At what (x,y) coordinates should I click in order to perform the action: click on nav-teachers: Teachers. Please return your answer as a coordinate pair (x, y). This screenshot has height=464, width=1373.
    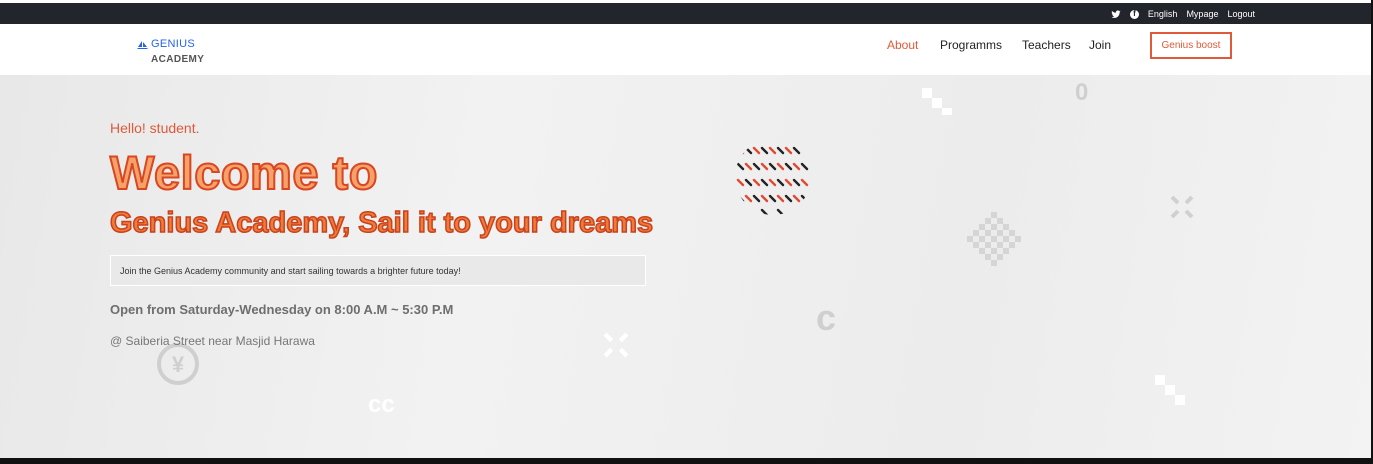
    Looking at the image, I should click on (1046, 45).